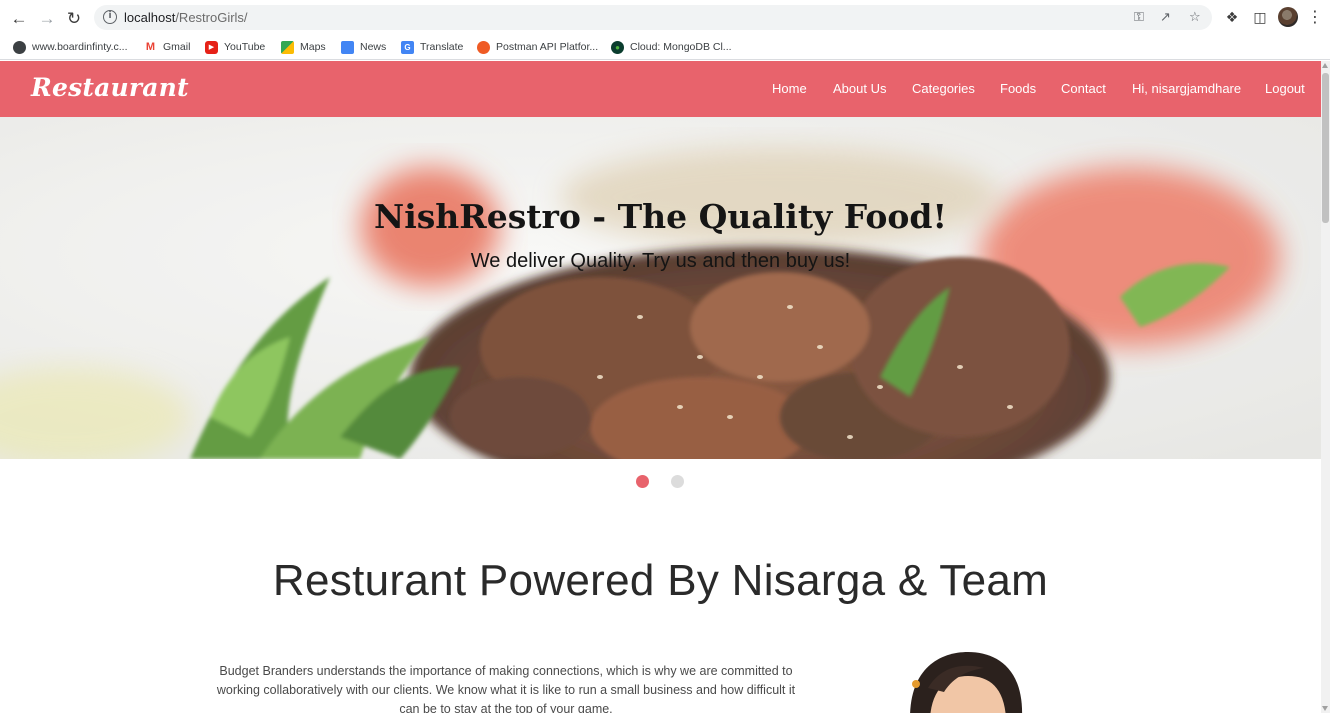 The image size is (1330, 713). Describe the element at coordinates (660, 216) in the screenshot. I see `hero-title: NishRestro - The Quality Food!` at that location.